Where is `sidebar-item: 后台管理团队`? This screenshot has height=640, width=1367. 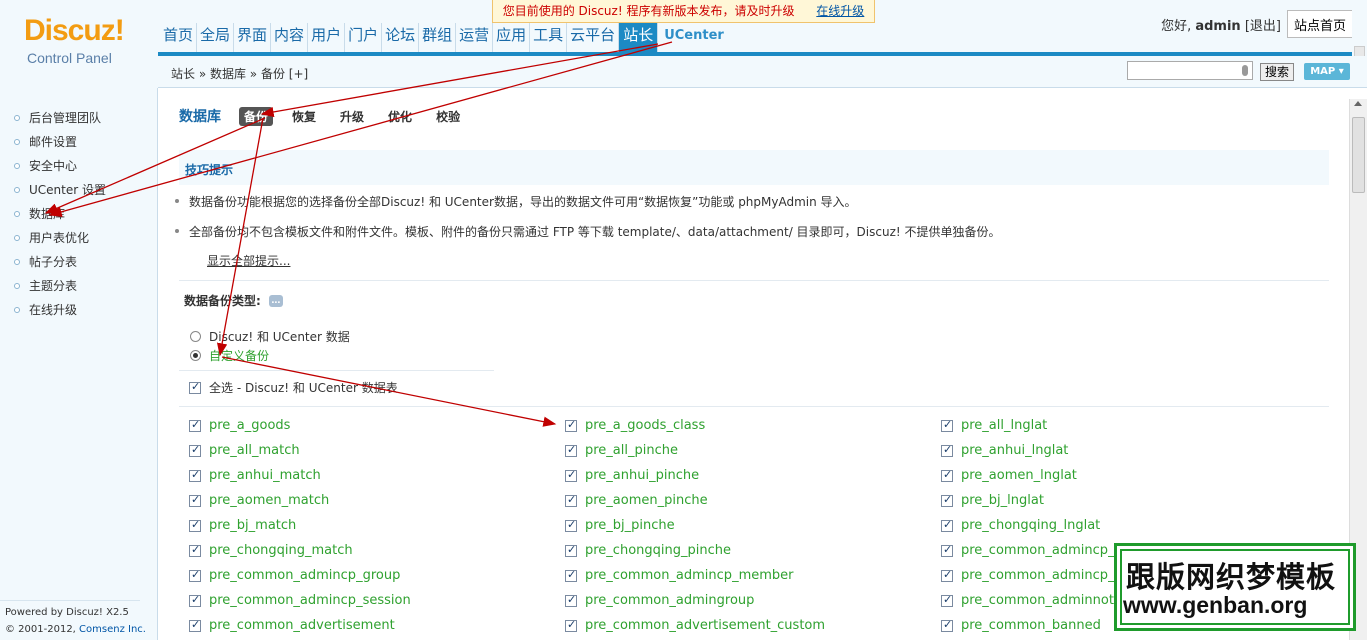
sidebar-item: 后台管理团队 is located at coordinates (60, 118).